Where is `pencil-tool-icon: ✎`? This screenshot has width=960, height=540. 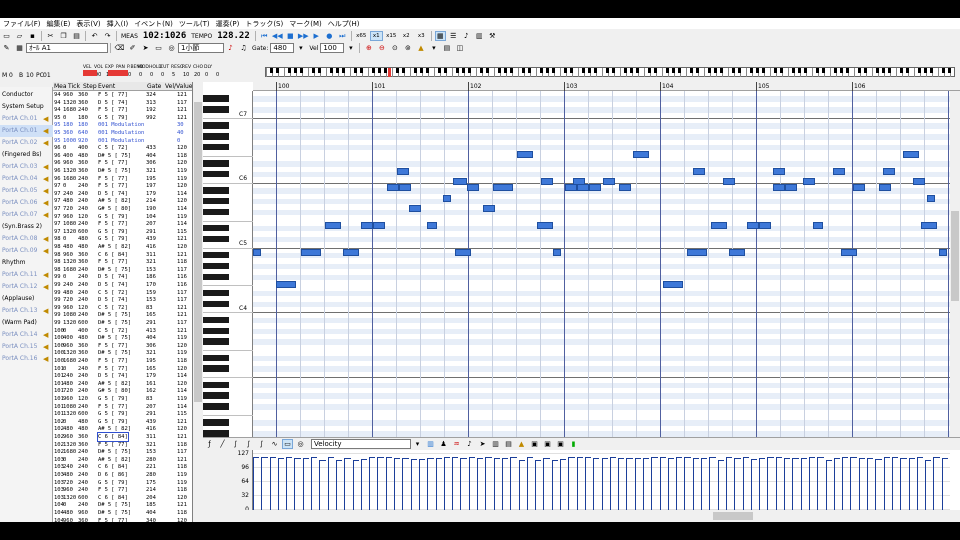
pencil-tool-icon: ✎ is located at coordinates (6, 48).